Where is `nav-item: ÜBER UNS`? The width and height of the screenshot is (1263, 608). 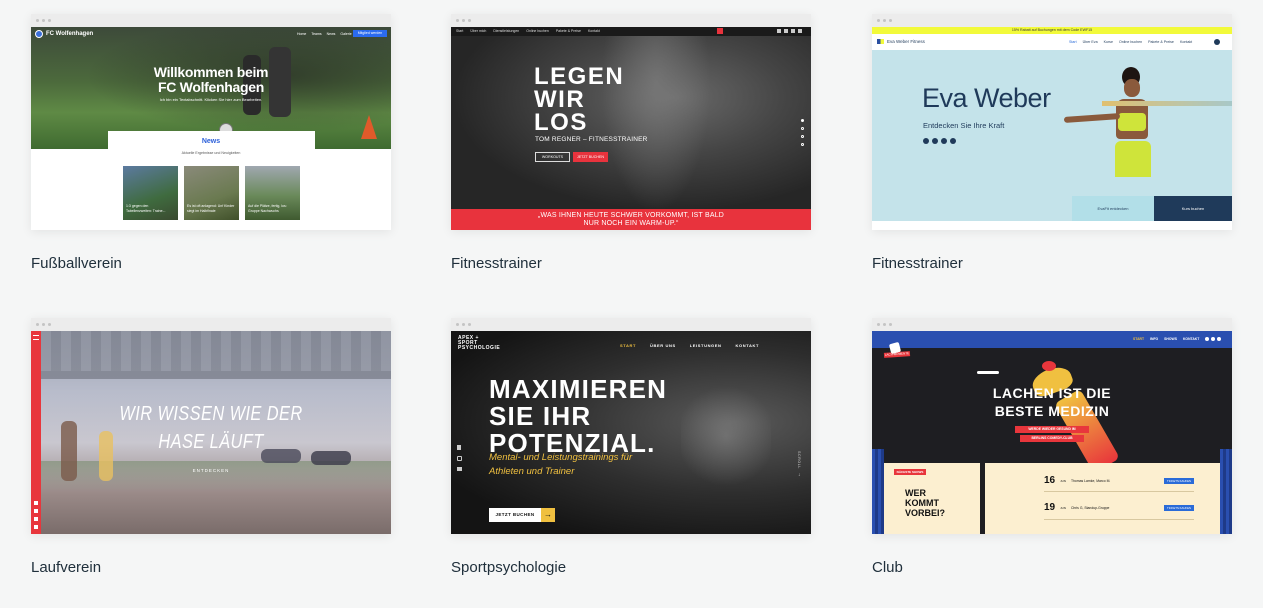
nav-item: ÜBER UNS is located at coordinates (663, 345).